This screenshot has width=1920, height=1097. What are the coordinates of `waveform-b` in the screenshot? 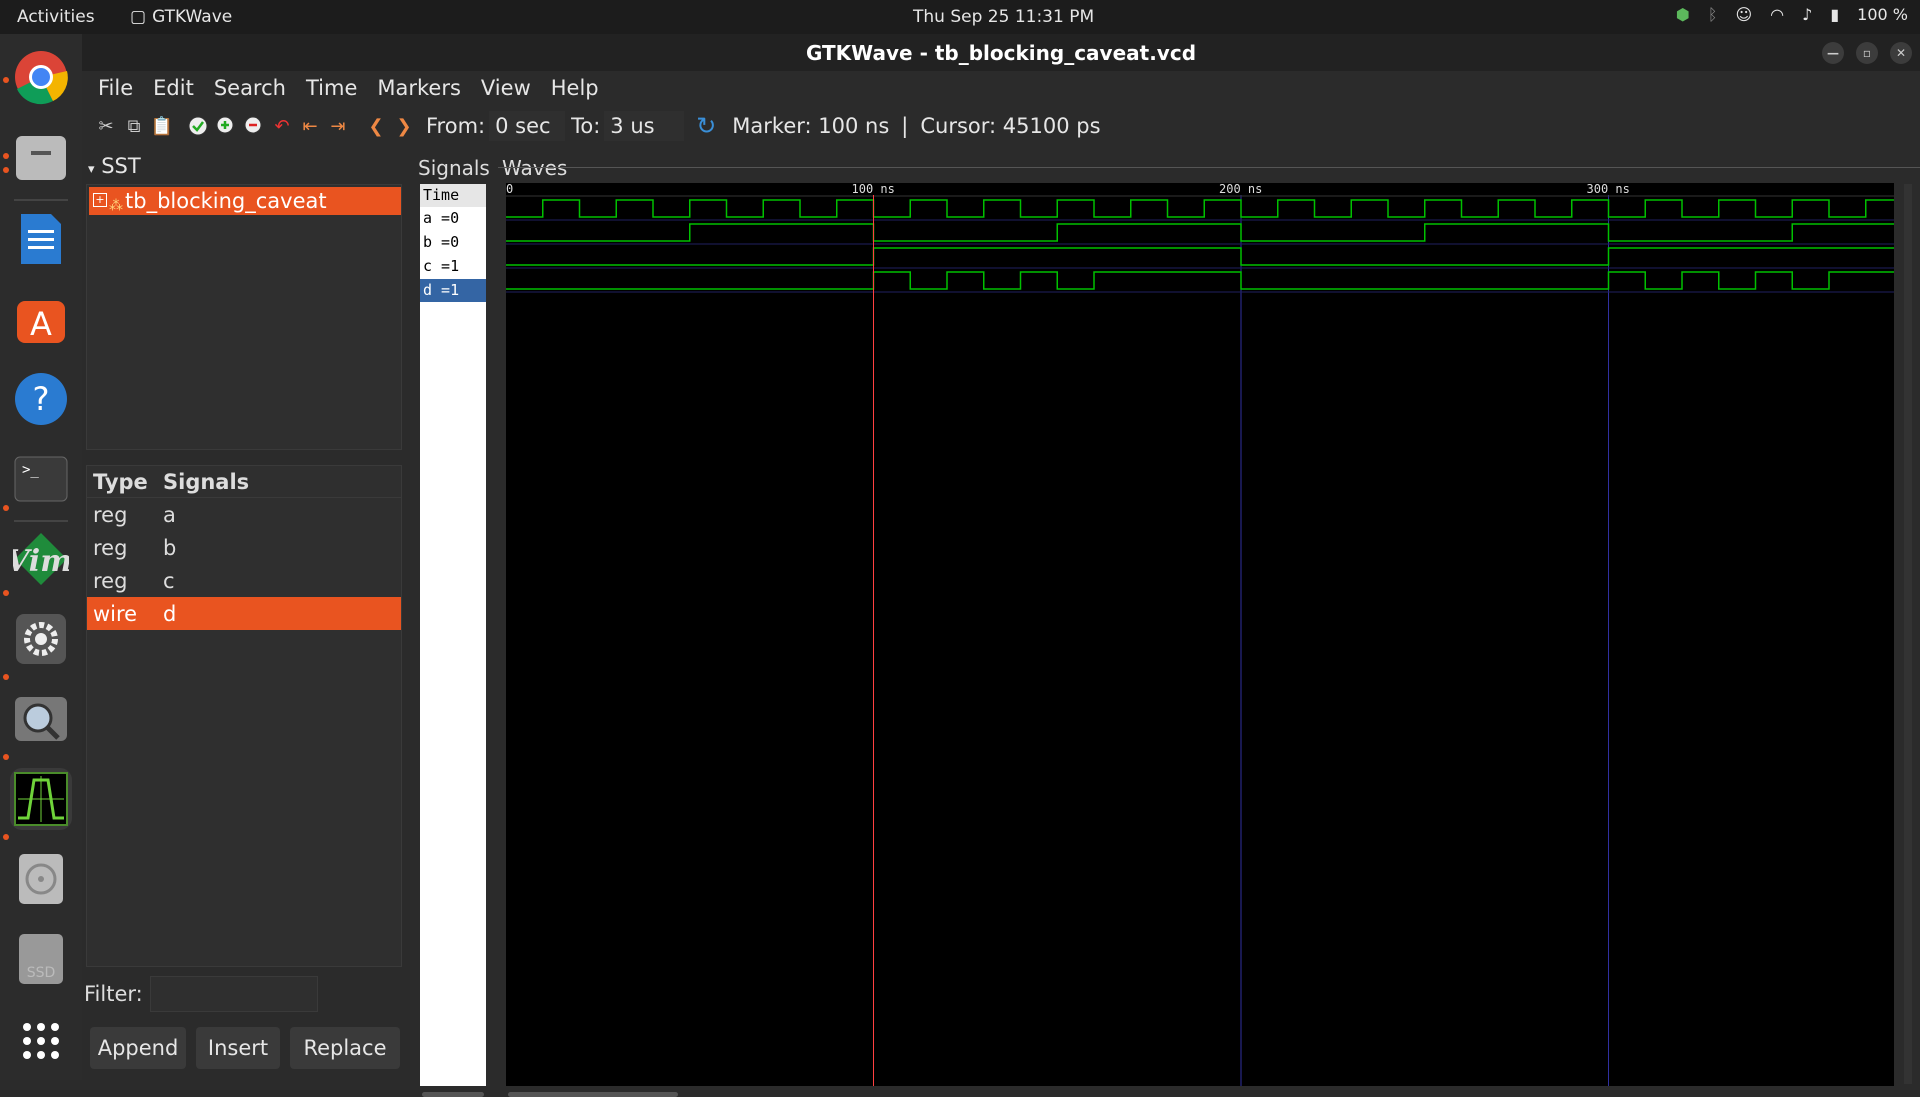 It's located at (1200, 232).